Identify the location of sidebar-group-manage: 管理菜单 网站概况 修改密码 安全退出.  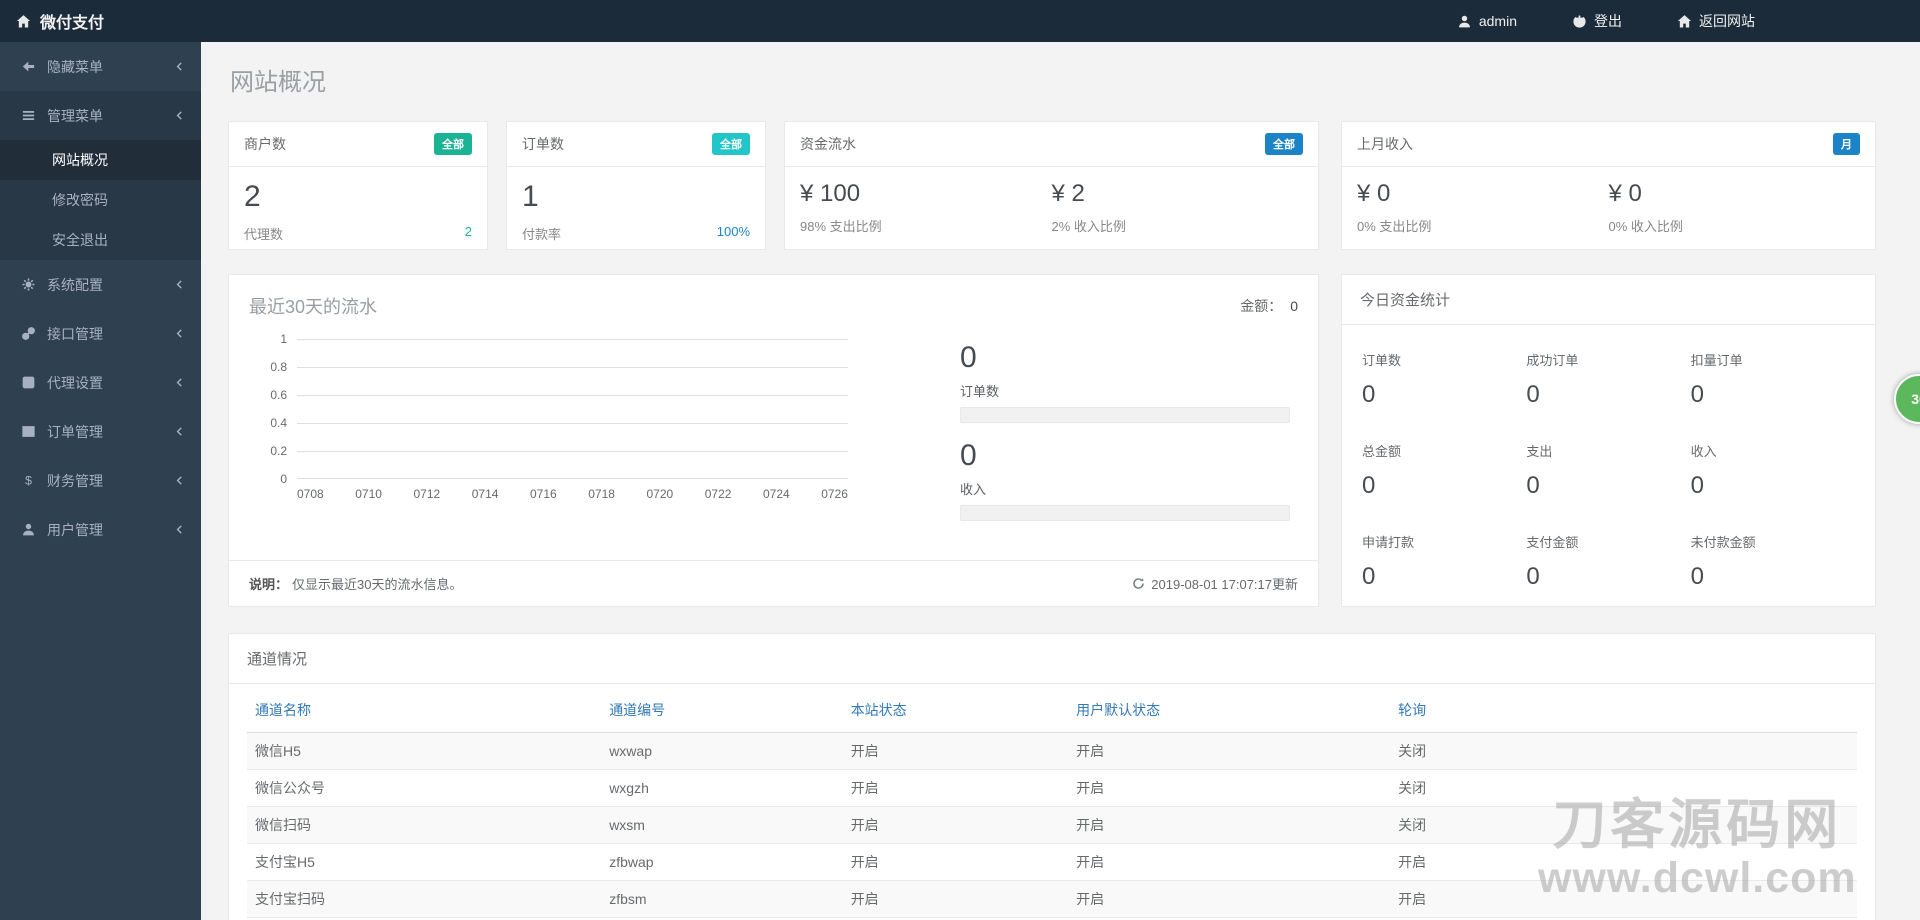
(100, 175).